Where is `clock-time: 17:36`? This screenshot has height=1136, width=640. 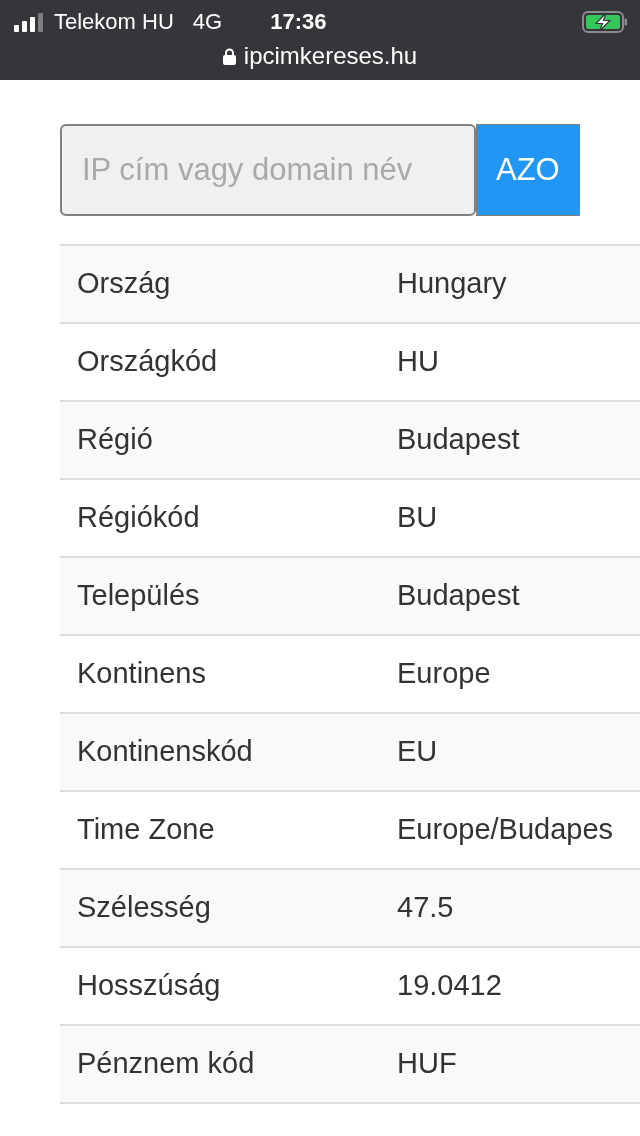 clock-time: 17:36 is located at coordinates (298, 22).